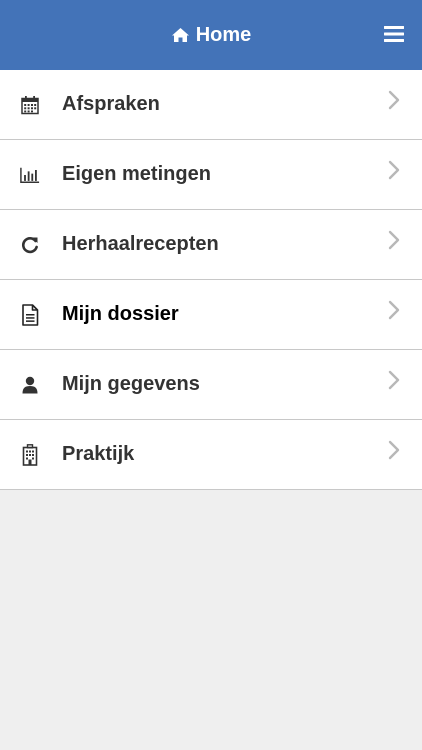 This screenshot has width=422, height=750. Describe the element at coordinates (211, 105) in the screenshot. I see `menu-item-afspraken: Afspraken` at that location.